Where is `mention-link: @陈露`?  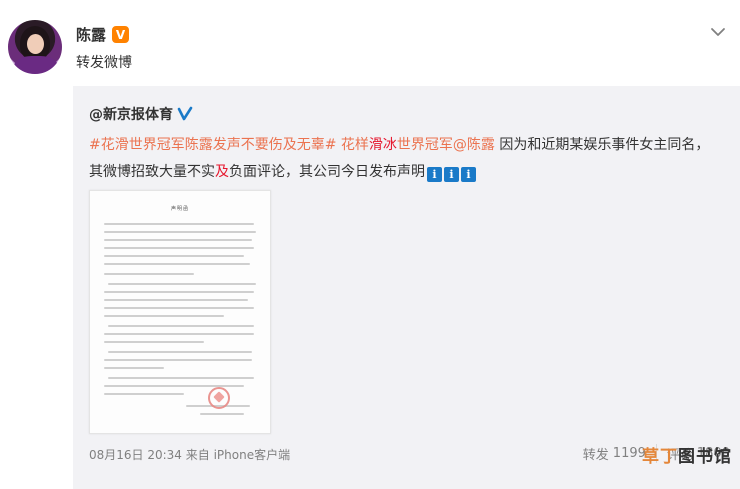 mention-link: @陈露 is located at coordinates (474, 145).